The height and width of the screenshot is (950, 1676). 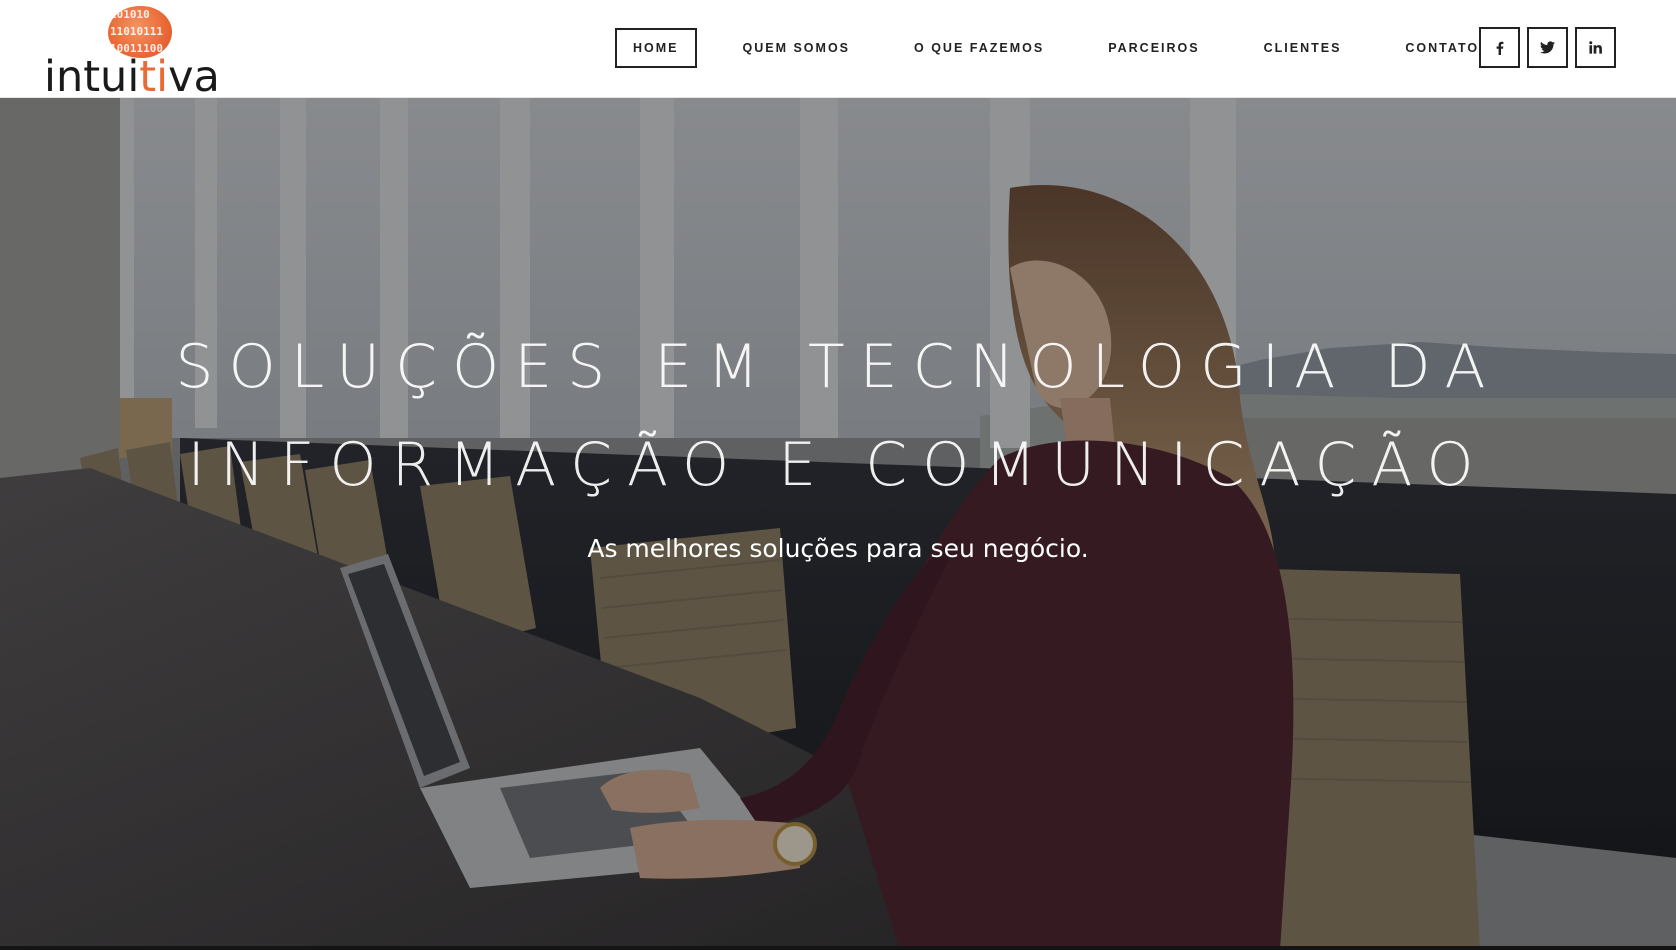 What do you see at coordinates (194, 77) in the screenshot?
I see `logo-suffix: va` at bounding box center [194, 77].